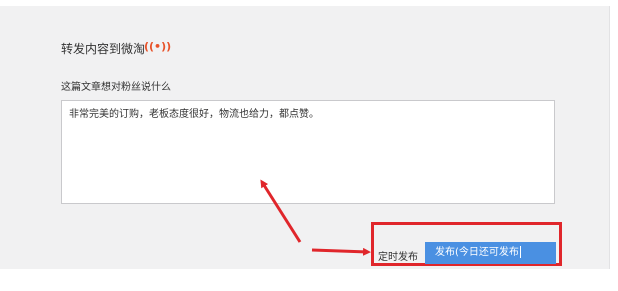  Describe the element at coordinates (158, 46) in the screenshot. I see `radio-waves-icon: ((•))` at that location.